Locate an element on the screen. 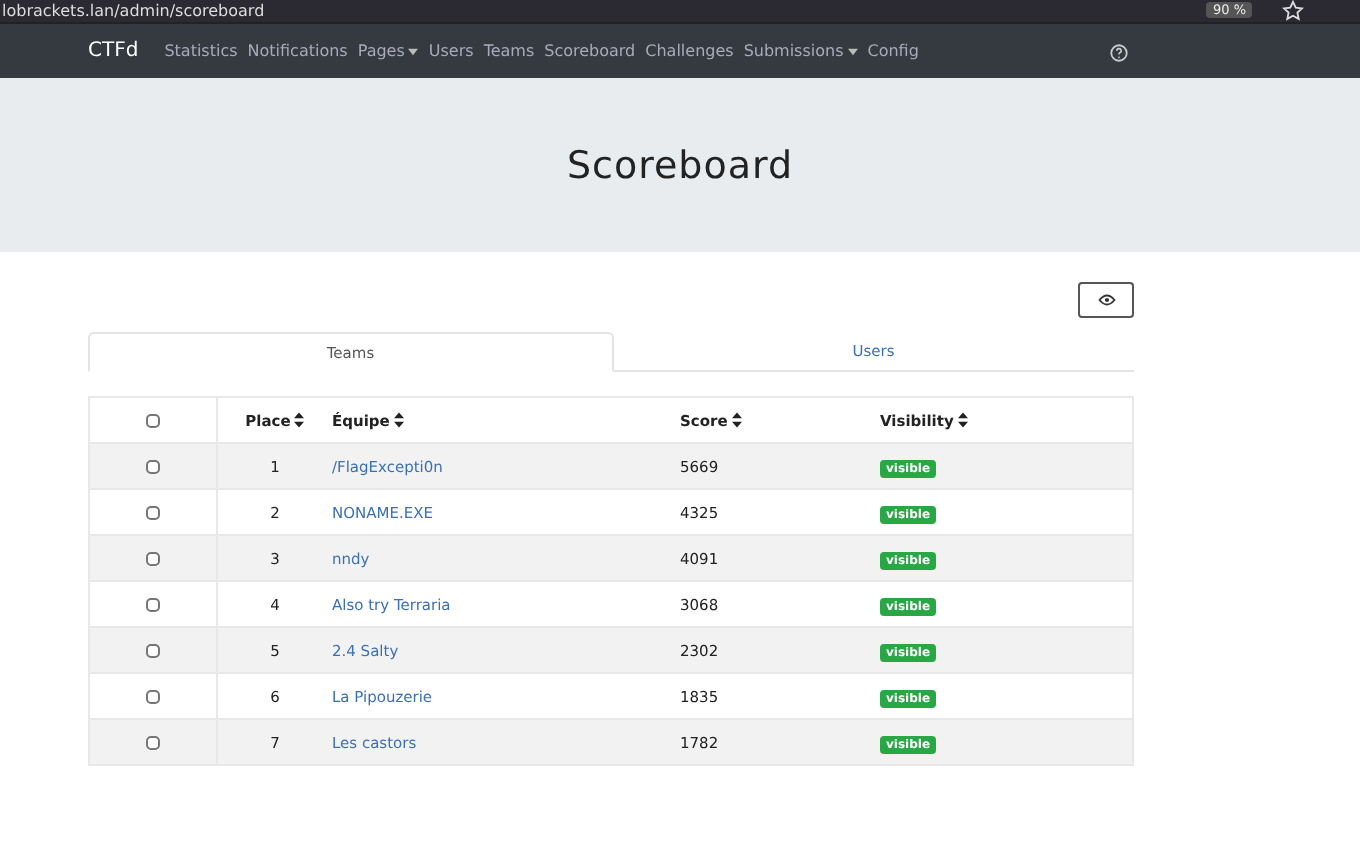  nav-link: Submissions is located at coordinates (800, 51).